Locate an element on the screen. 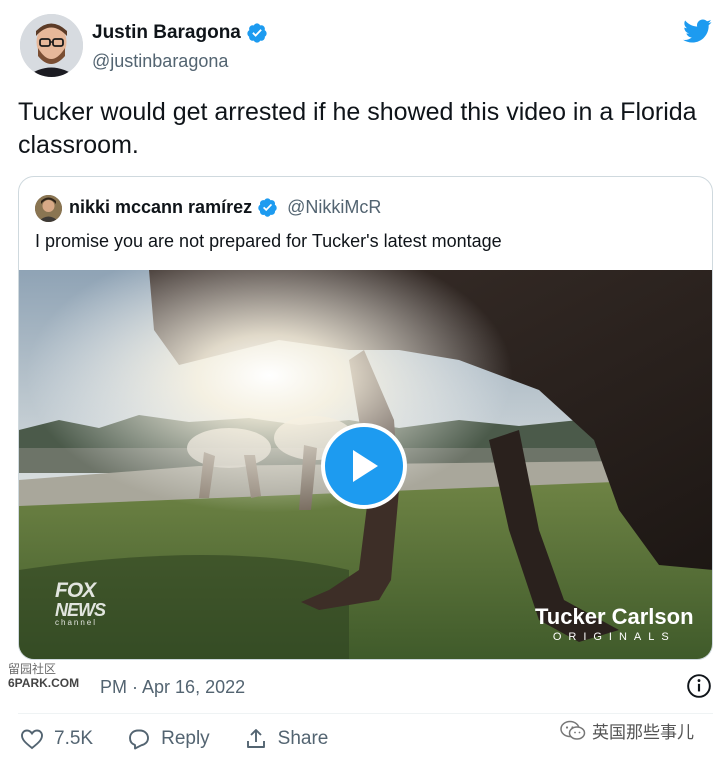 The height and width of the screenshot is (761, 725). tweet-timestamp: PM · Apr 16, 2022 is located at coordinates (172, 687).